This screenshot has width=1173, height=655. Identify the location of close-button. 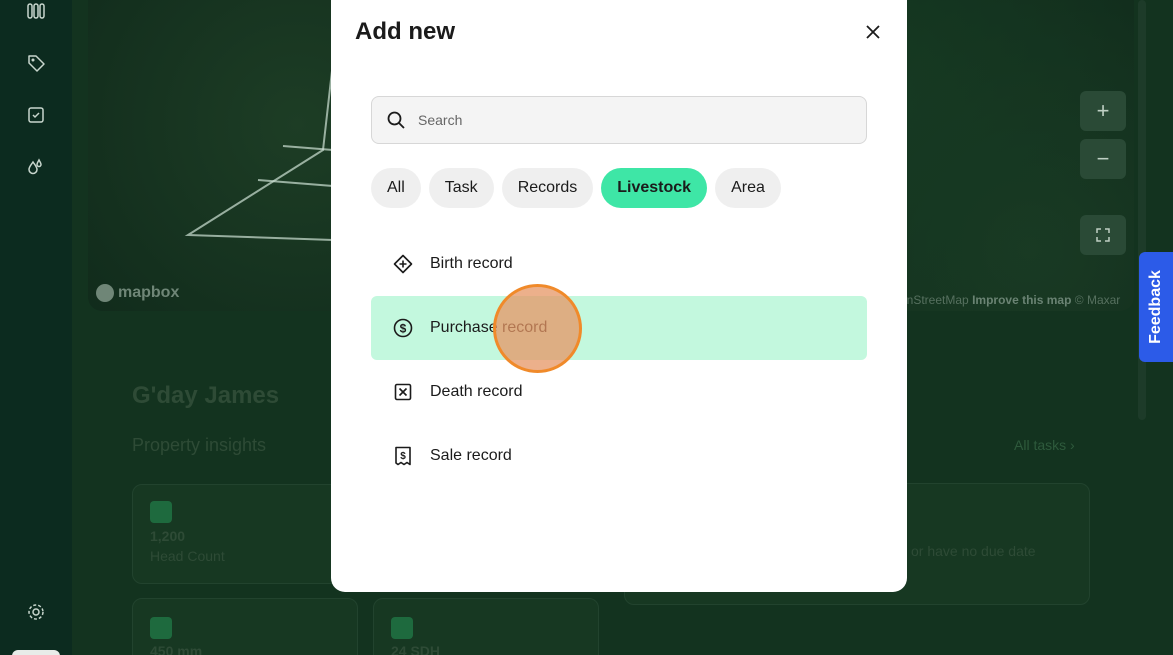
(873, 32).